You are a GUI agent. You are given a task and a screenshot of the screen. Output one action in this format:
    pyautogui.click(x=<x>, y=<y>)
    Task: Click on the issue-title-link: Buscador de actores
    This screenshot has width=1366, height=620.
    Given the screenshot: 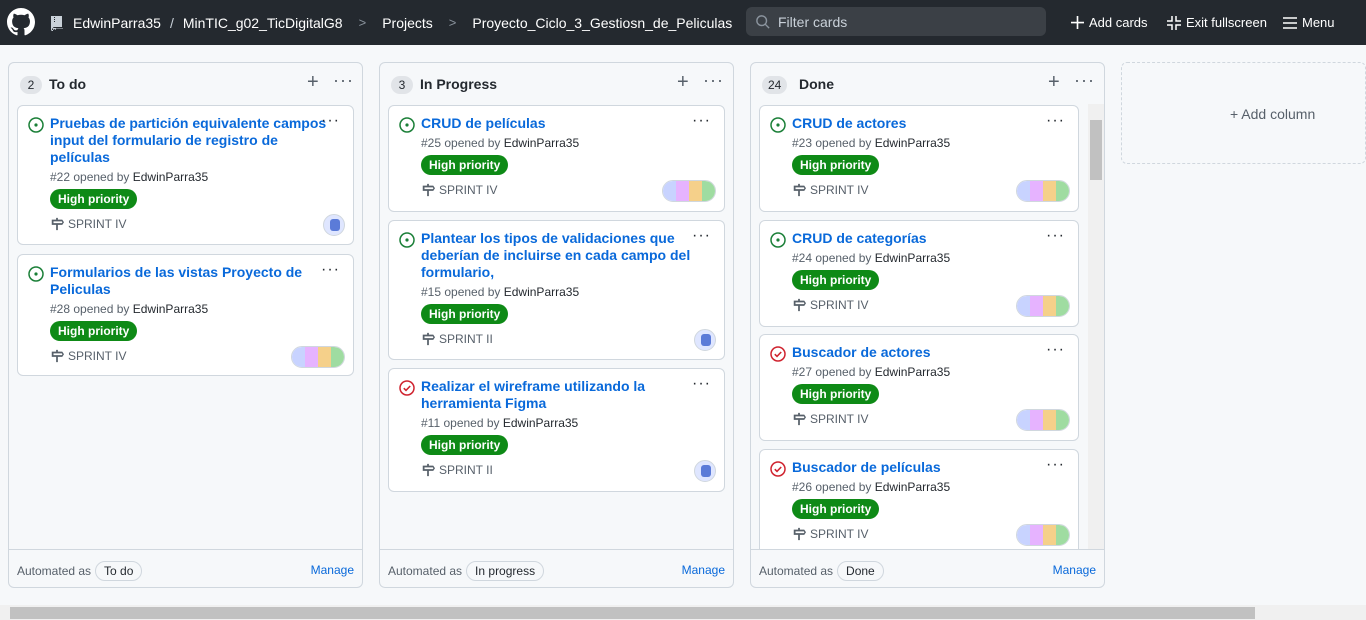 What is the action you would take?
    pyautogui.click(x=861, y=352)
    